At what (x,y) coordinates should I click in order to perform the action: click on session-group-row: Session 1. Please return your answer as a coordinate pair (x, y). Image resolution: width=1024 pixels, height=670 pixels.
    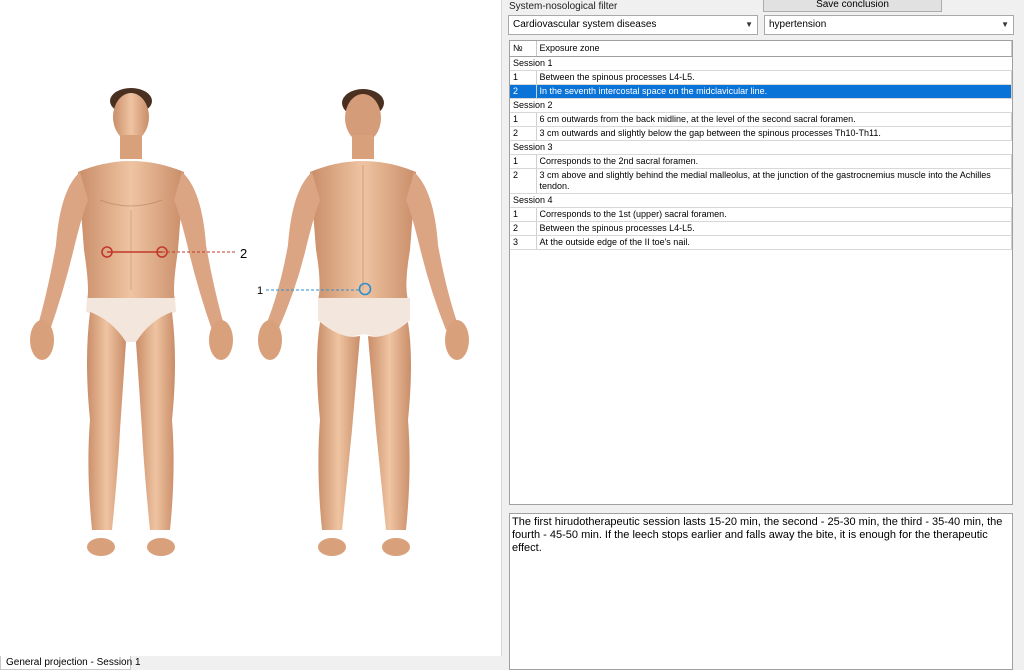
    Looking at the image, I should click on (761, 63).